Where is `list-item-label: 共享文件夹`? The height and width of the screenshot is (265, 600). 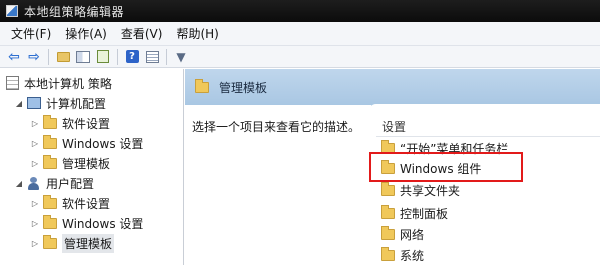
list-item-label: 共享文件夹 is located at coordinates (430, 190).